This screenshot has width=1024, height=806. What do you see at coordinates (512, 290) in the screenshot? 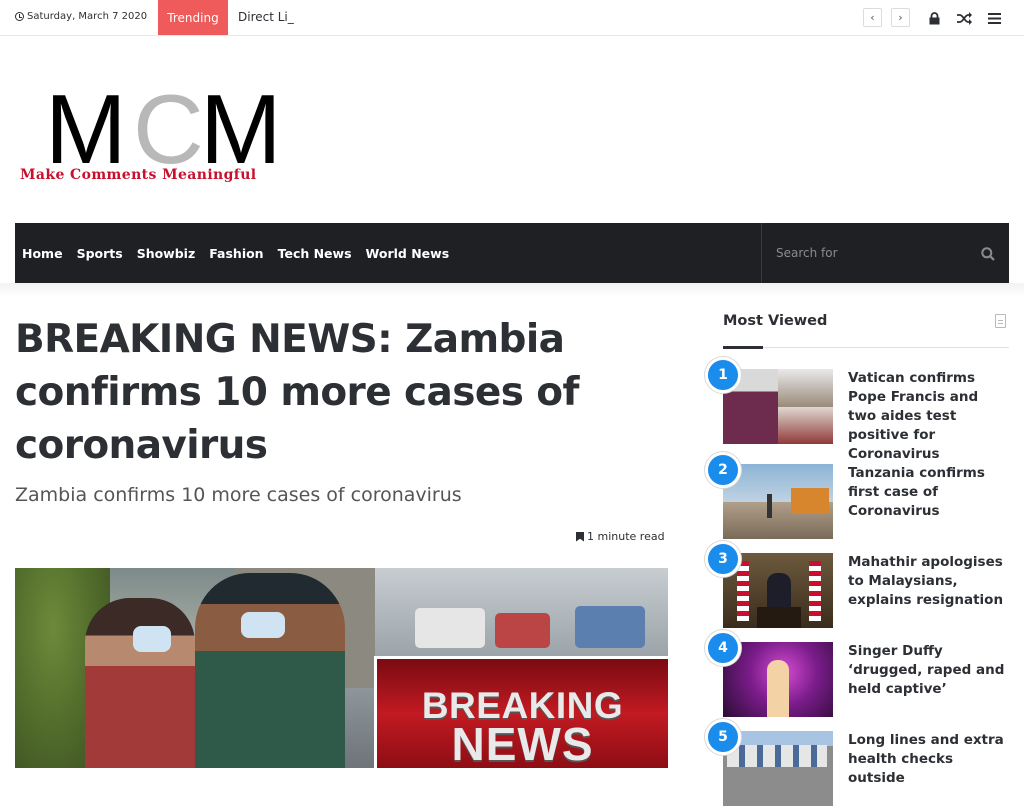
I see `nav-shadow` at bounding box center [512, 290].